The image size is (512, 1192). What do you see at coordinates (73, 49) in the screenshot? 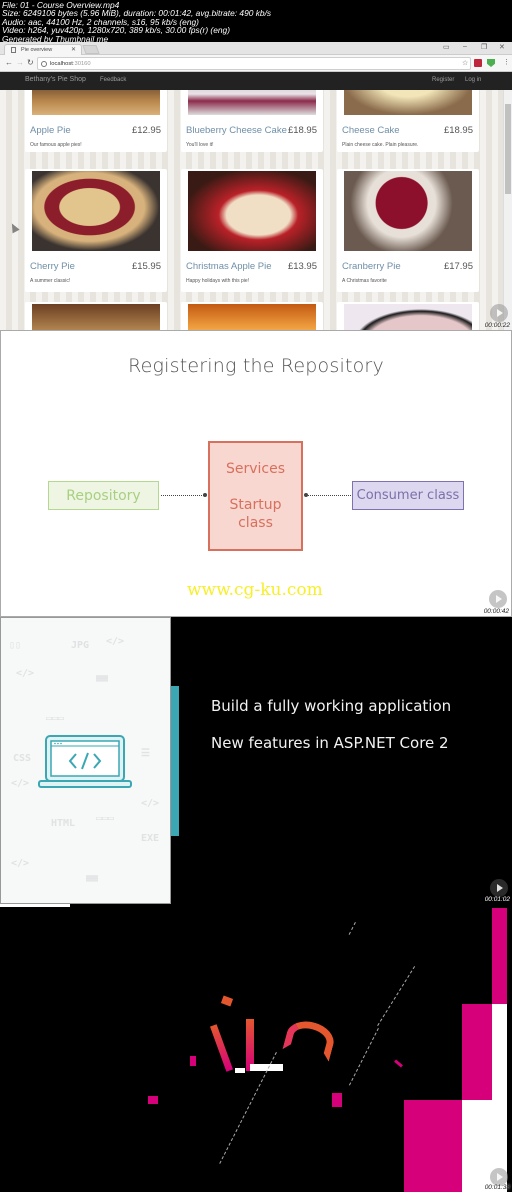
I see `close-tab-icon: ✕` at bounding box center [73, 49].